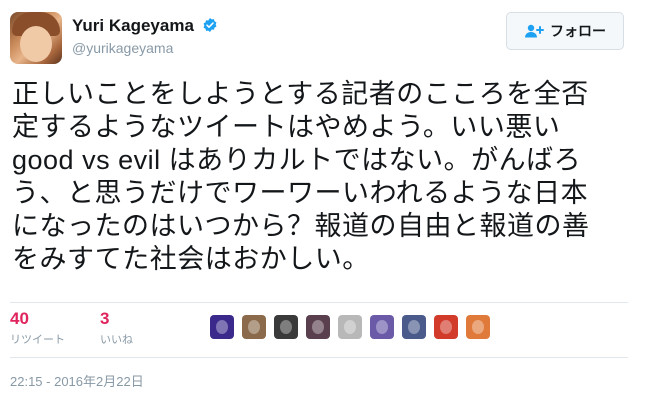 This screenshot has height=401, width=648. I want to click on follow-button: フォロー, so click(565, 31).